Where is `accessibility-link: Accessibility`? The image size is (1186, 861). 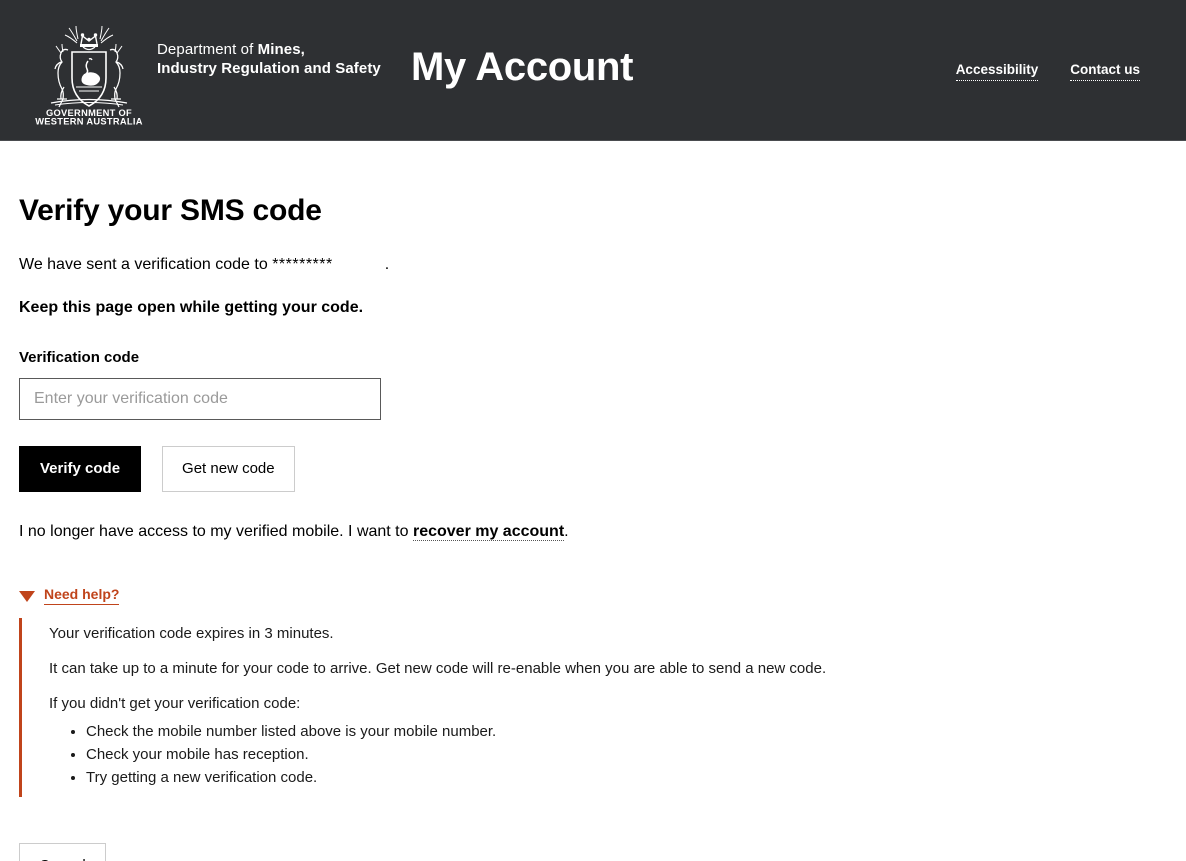 accessibility-link: Accessibility is located at coordinates (997, 71).